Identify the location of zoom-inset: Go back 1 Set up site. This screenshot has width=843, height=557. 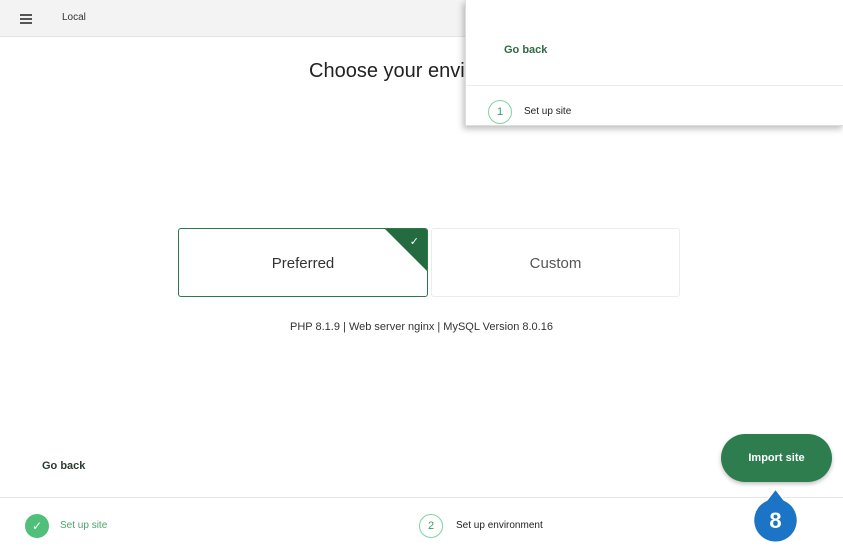
(654, 63).